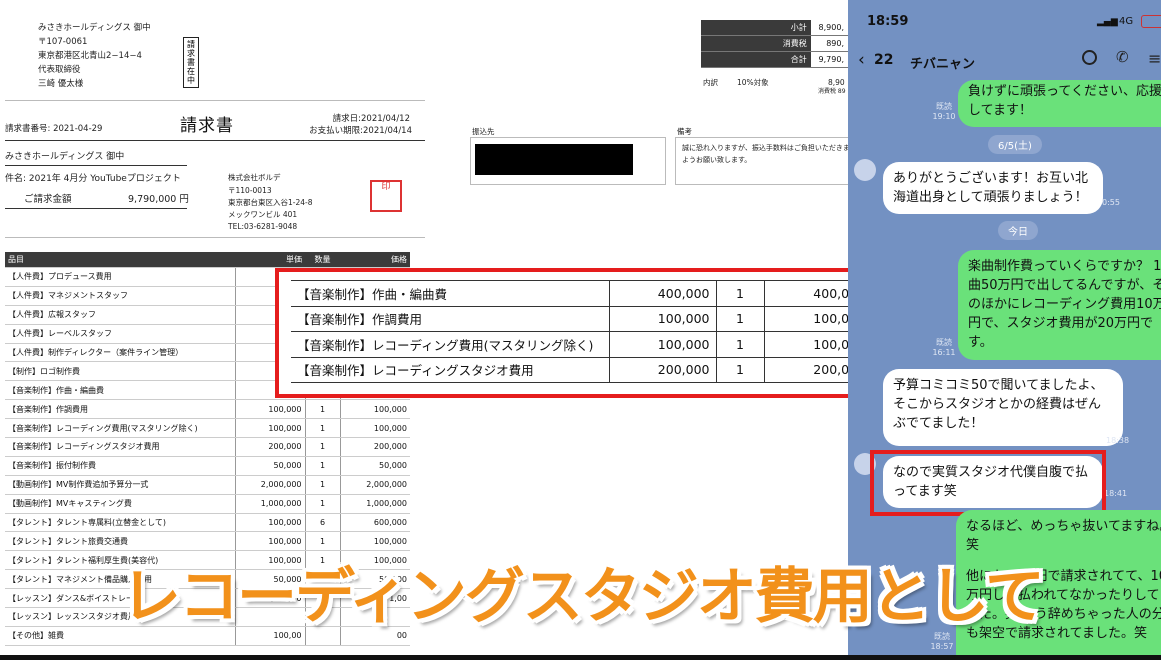 The width and height of the screenshot is (1161, 660). I want to click on summary-label: 消費税, so click(756, 43).